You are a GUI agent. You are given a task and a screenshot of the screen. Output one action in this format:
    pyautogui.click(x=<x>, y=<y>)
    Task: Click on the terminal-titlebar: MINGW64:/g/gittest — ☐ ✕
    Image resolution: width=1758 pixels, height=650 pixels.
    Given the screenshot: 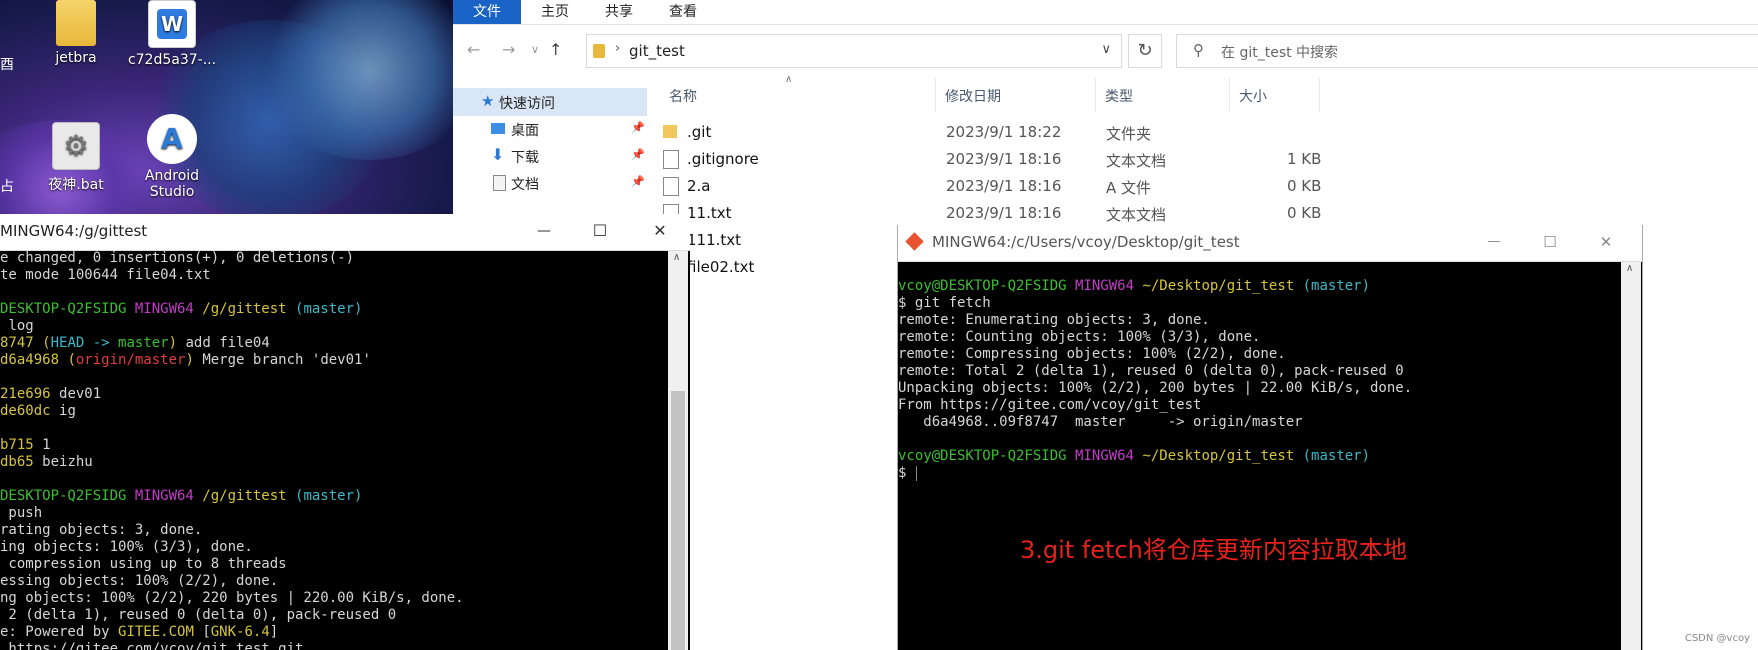 What is the action you would take?
    pyautogui.click(x=345, y=232)
    